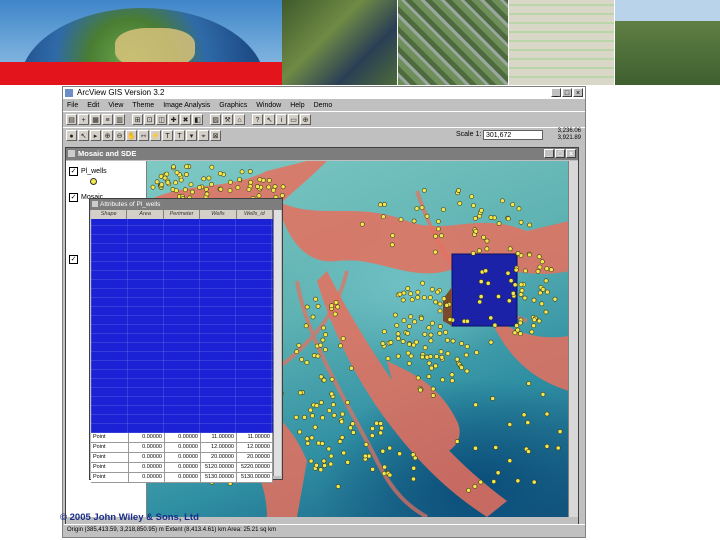 The image size is (720, 540). Describe the element at coordinates (277, 343) in the screenshot. I see `table-vertical-scrollbar` at that location.